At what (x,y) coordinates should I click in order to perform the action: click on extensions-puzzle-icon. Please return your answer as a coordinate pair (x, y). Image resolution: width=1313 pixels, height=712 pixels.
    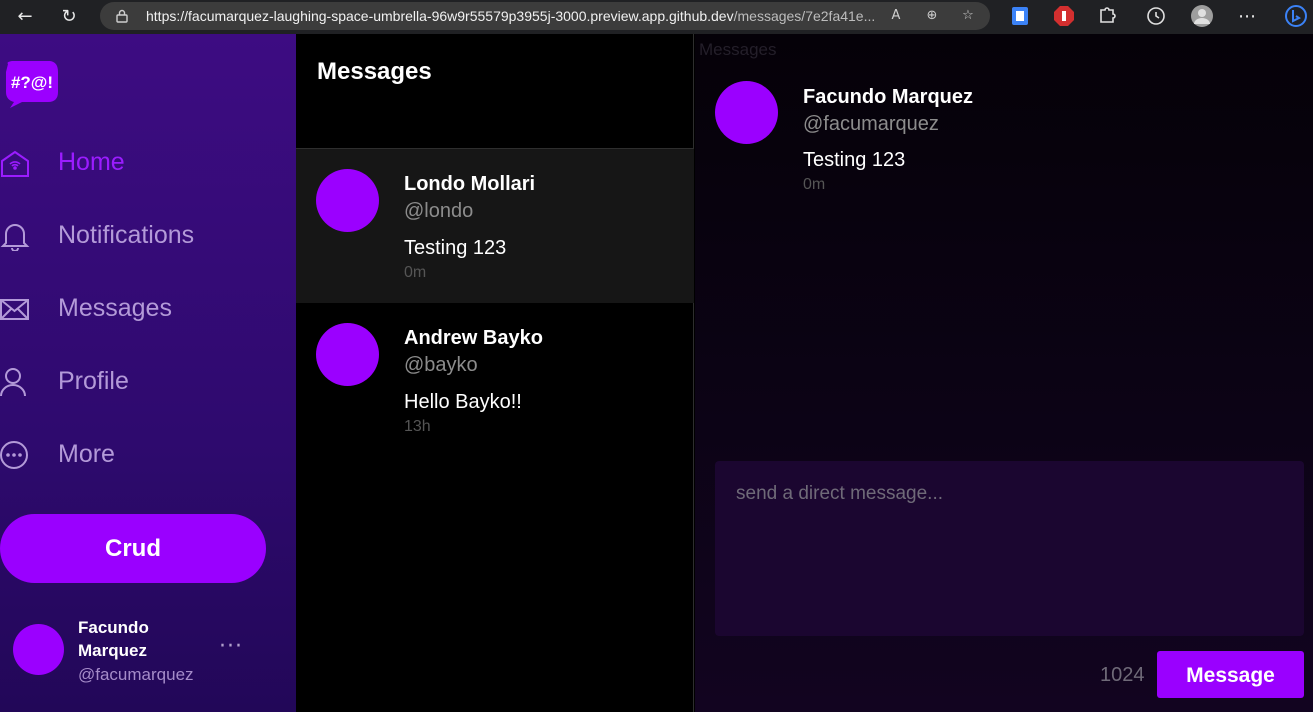
    Looking at the image, I should click on (1107, 16).